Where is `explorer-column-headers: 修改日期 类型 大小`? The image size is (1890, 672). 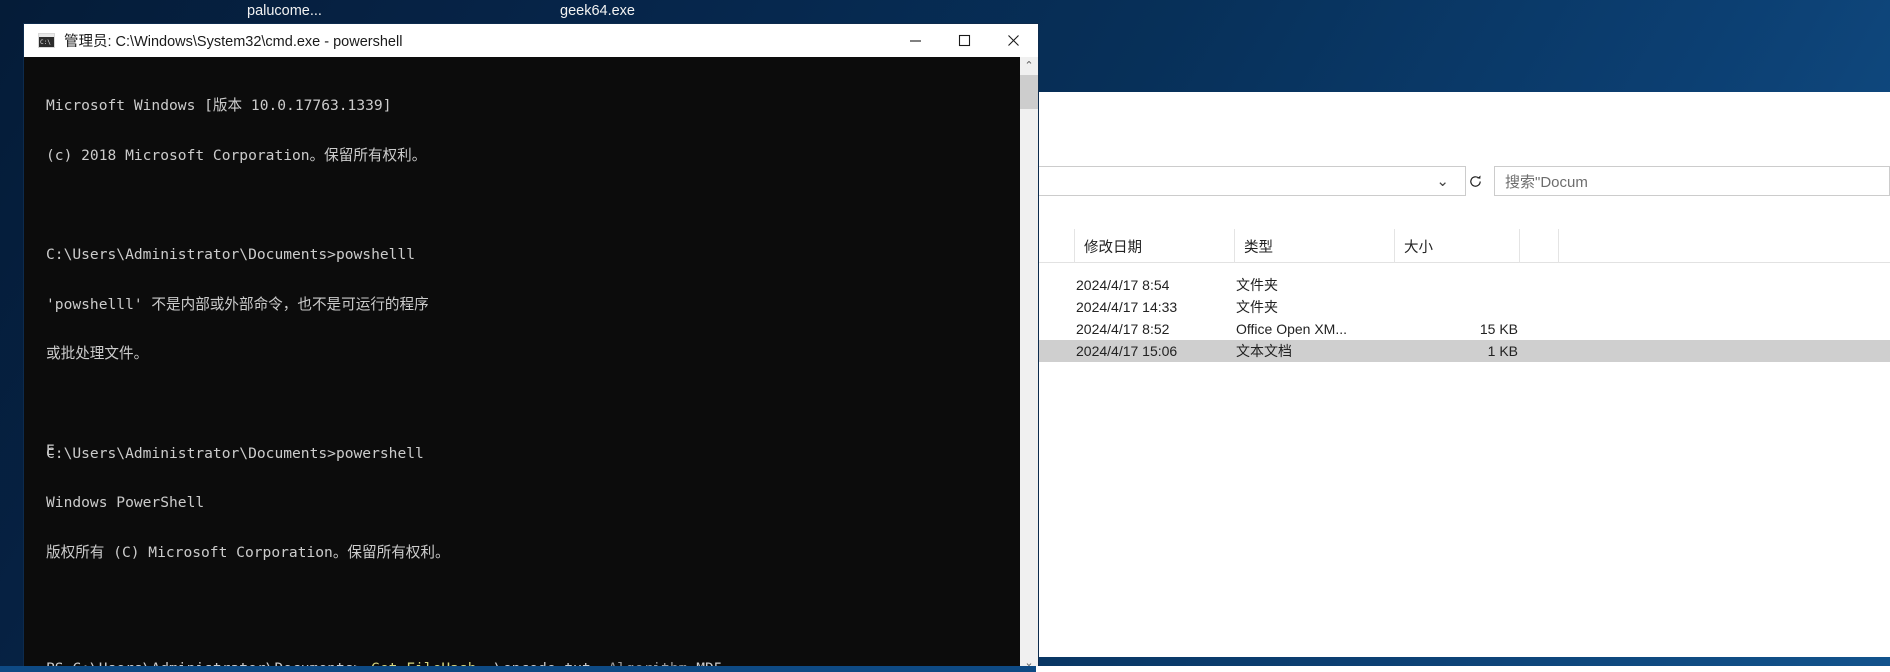 explorer-column-headers: 修改日期 类型 大小 is located at coordinates (1463, 246).